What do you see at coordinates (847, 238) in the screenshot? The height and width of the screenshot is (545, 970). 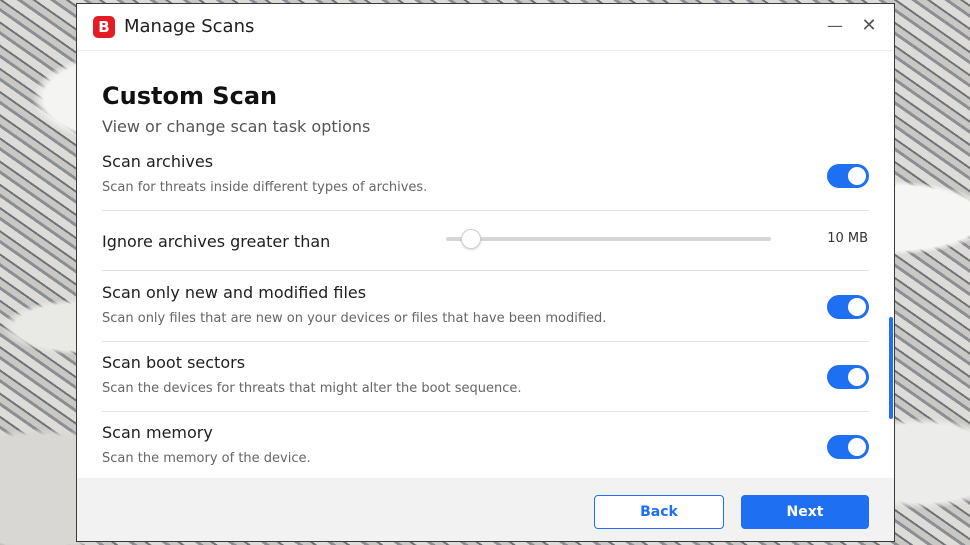 I see `archive-size-value: 10 MB` at bounding box center [847, 238].